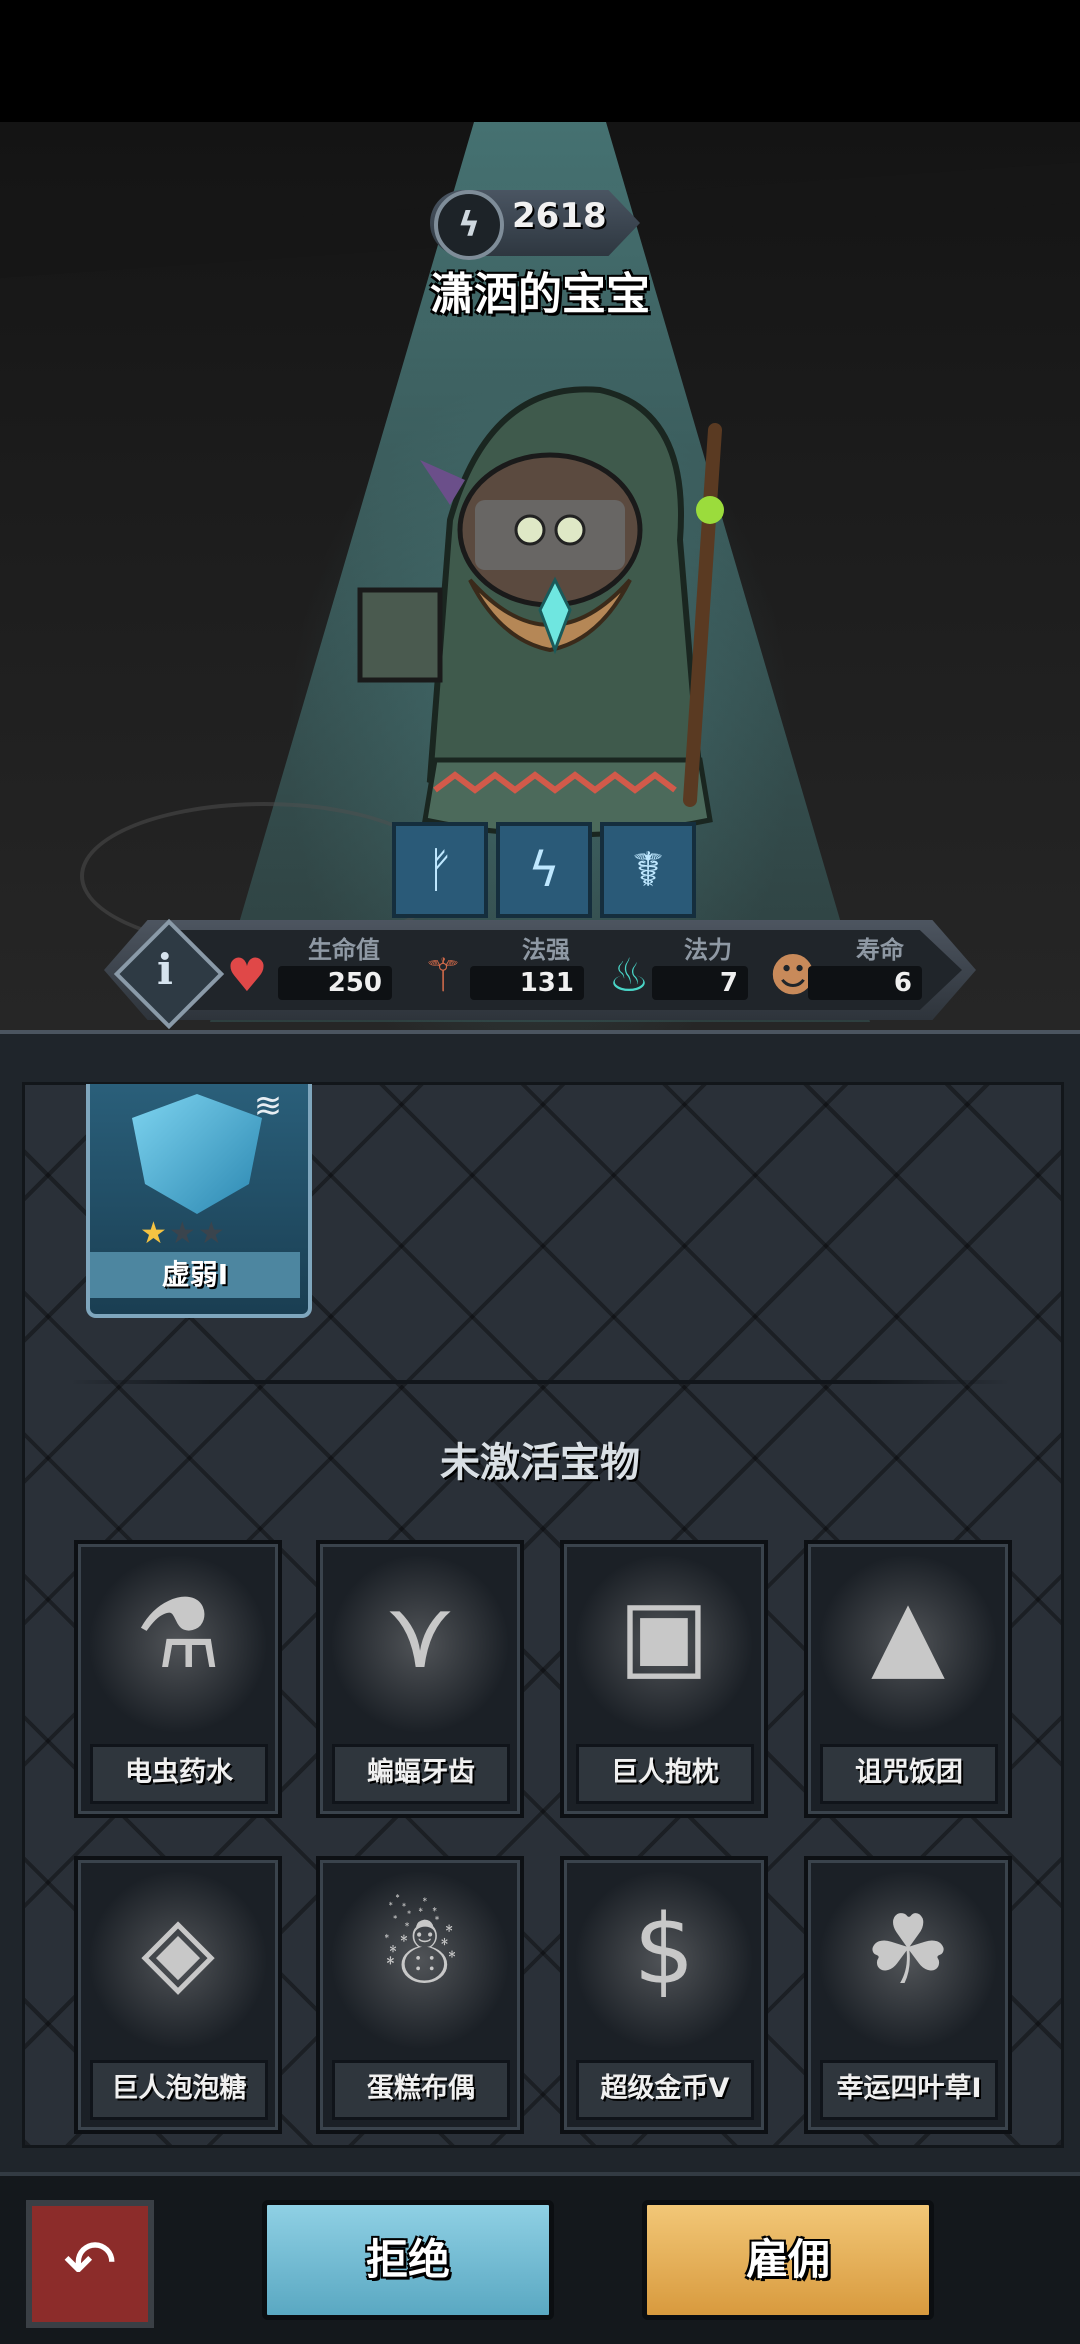 The height and width of the screenshot is (2344, 1080). I want to click on treasure-slot: ☃ 蛋糕布偶, so click(420, 1995).